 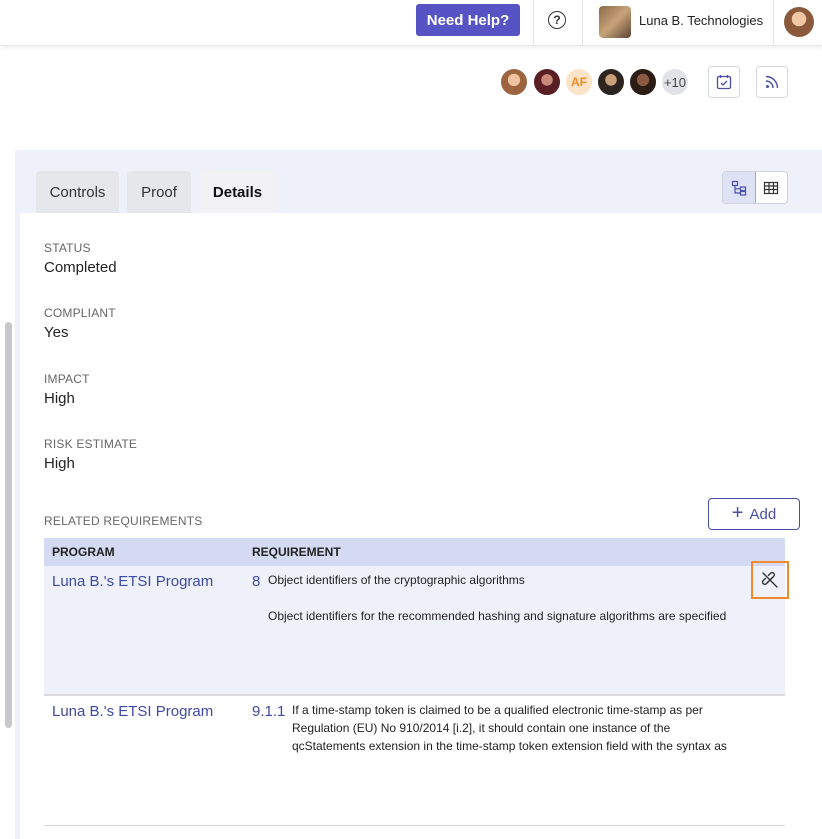 What do you see at coordinates (579, 82) in the screenshot?
I see `collaborator-avatar-initials: AF` at bounding box center [579, 82].